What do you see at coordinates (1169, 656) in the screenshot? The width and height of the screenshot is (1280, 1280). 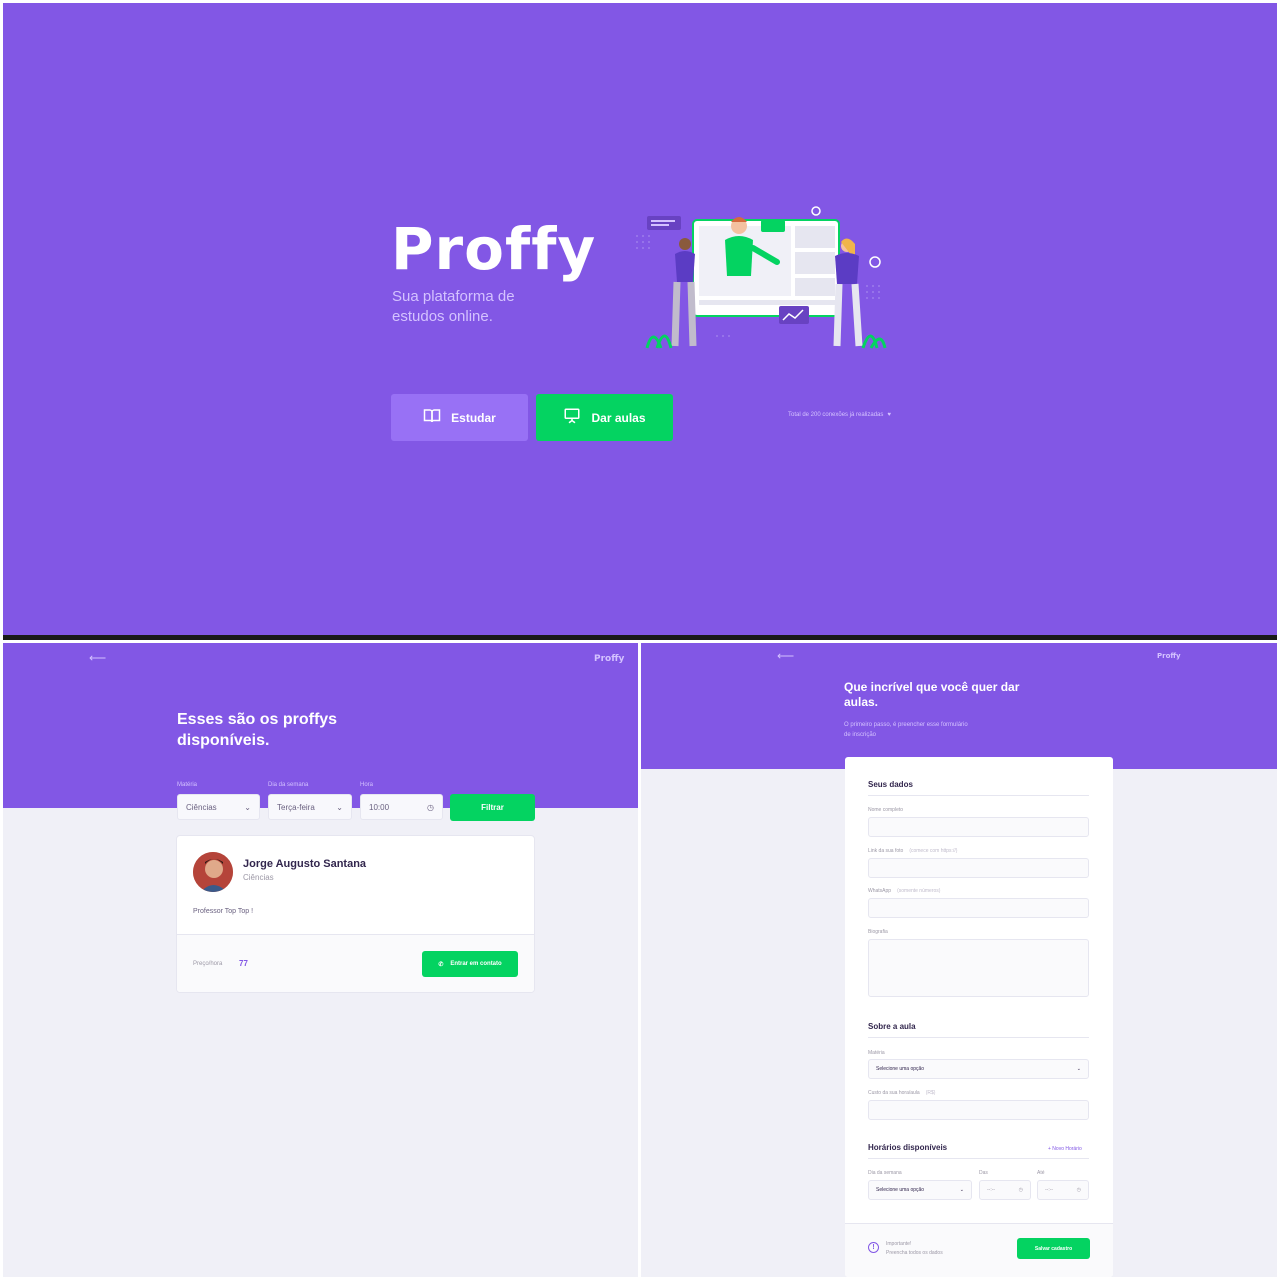 I see `form-header-logo: Proffy` at bounding box center [1169, 656].